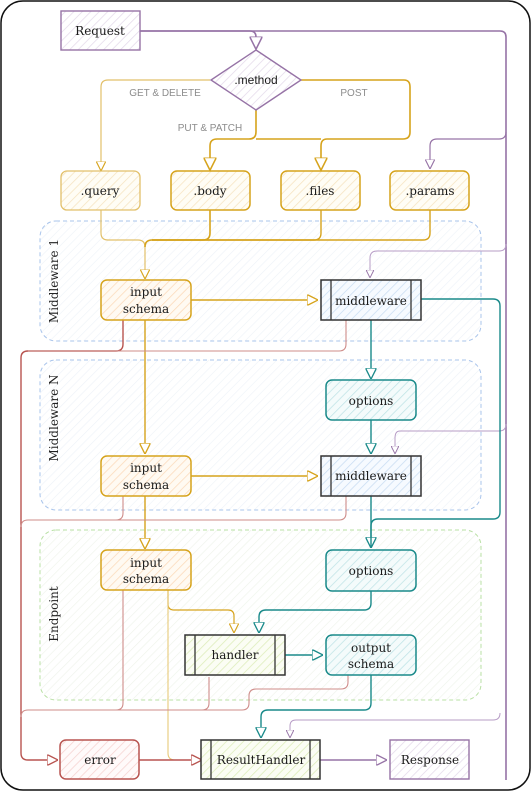  What do you see at coordinates (54, 417) in the screenshot?
I see `group-label-middleware-n: Middleware N` at bounding box center [54, 417].